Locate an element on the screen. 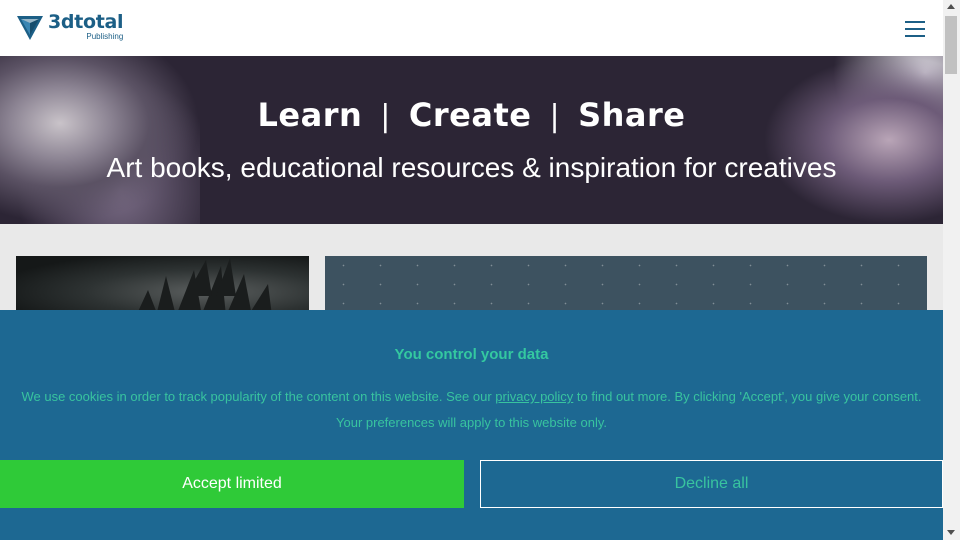  hero-title: Learn | Create | Share is located at coordinates (471, 115).